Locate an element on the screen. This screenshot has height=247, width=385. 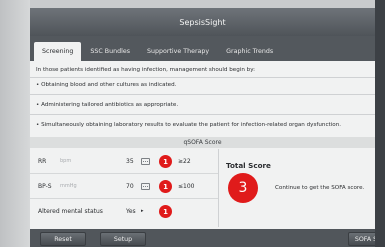
dropdown-arrow-icon: ▸ is located at coordinates (142, 211).